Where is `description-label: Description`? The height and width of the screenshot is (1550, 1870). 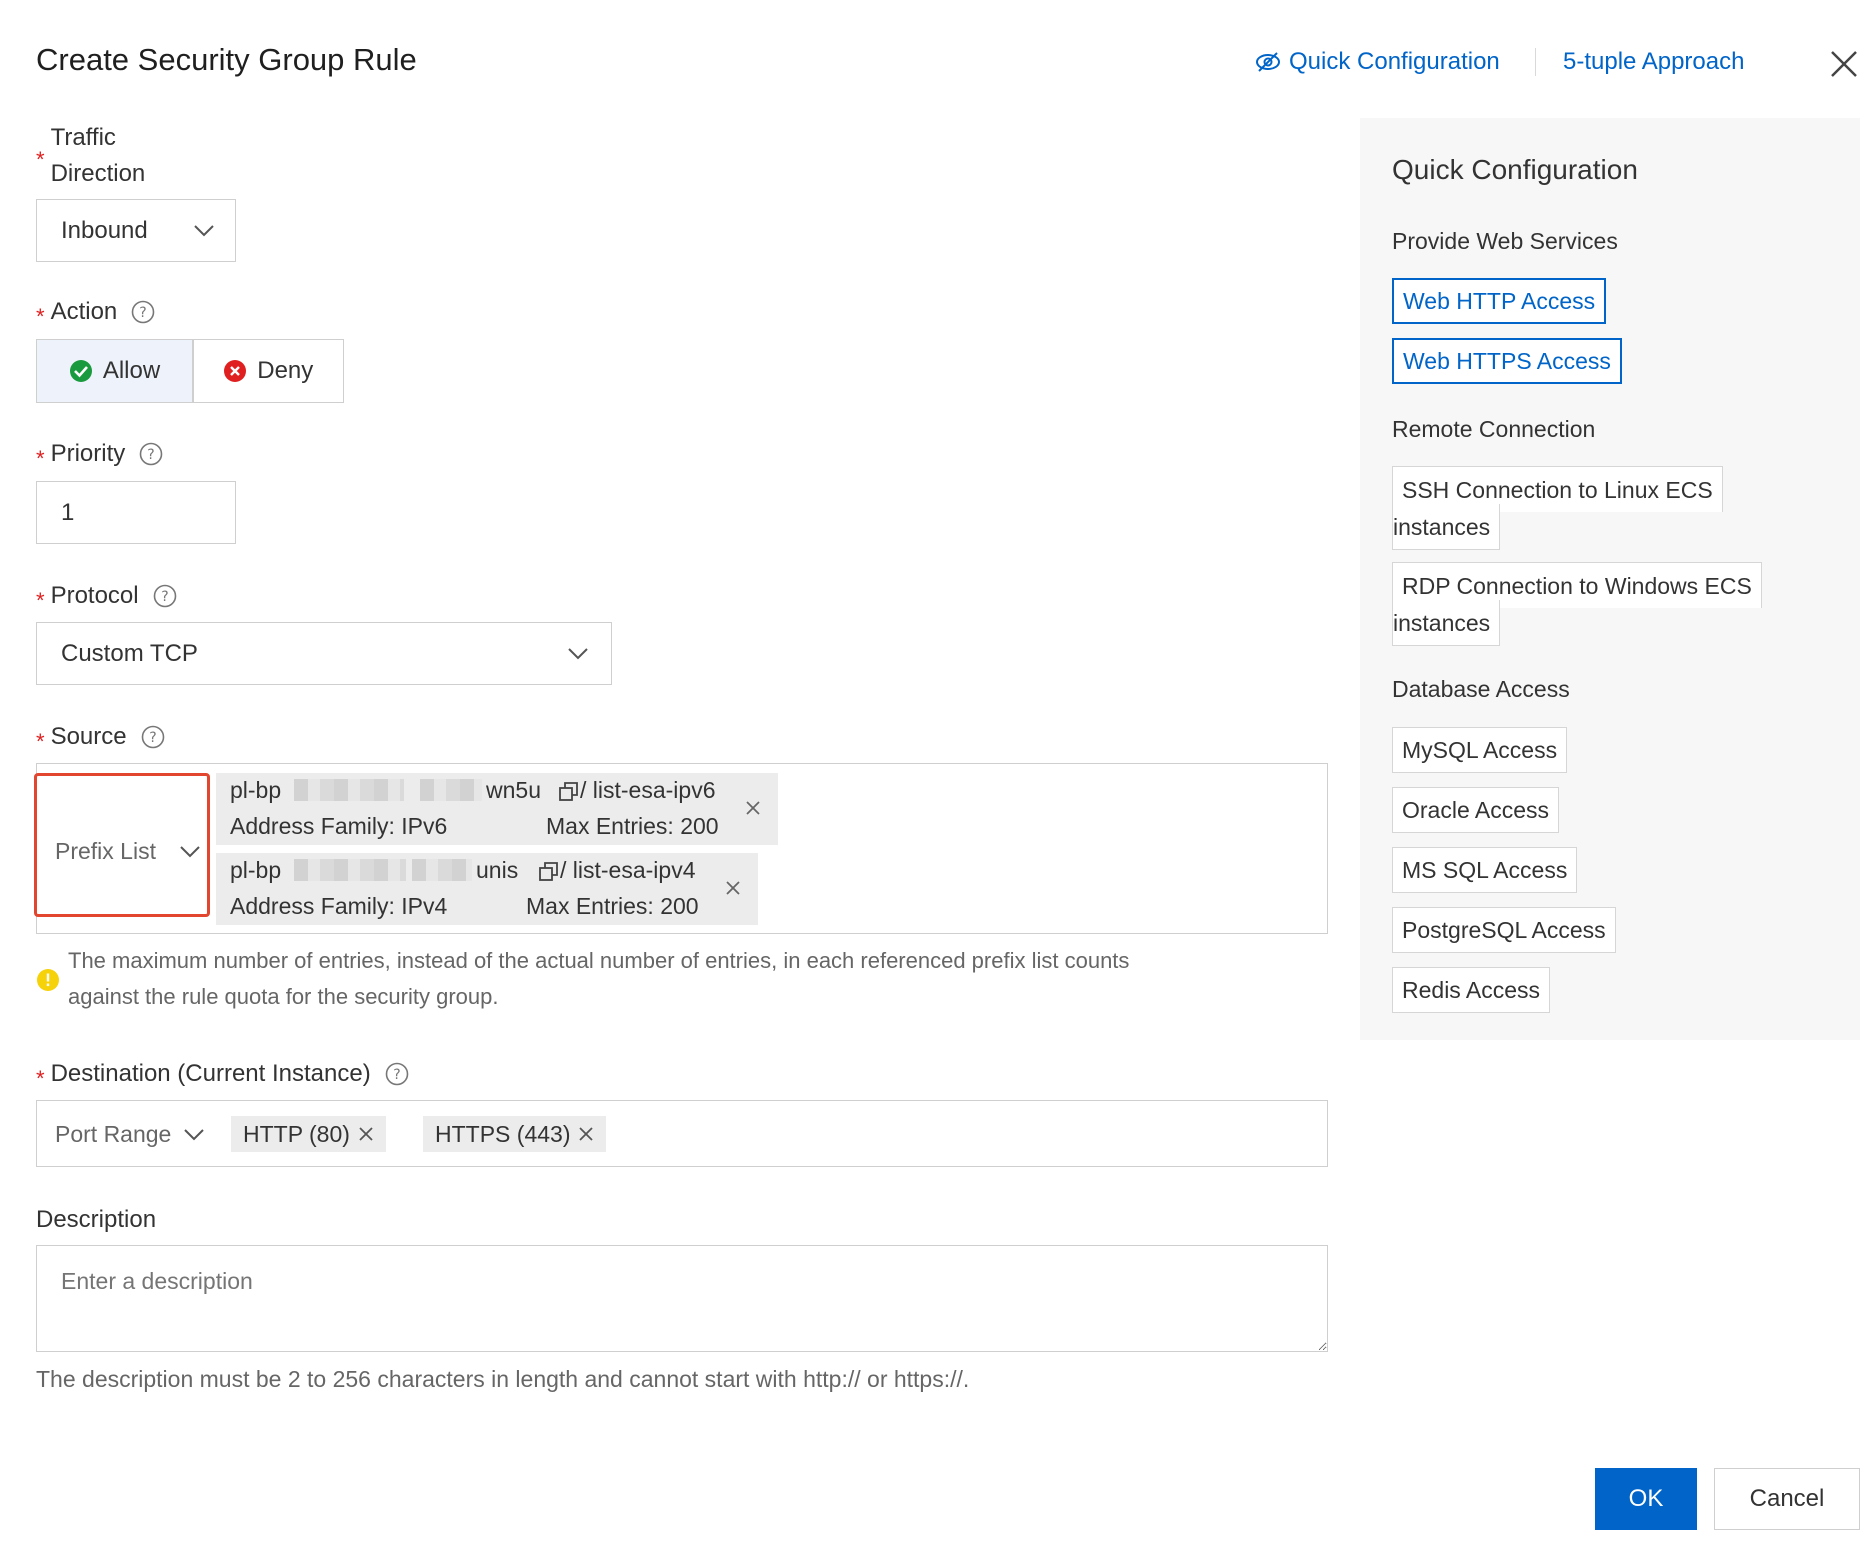 description-label: Description is located at coordinates (96, 1219).